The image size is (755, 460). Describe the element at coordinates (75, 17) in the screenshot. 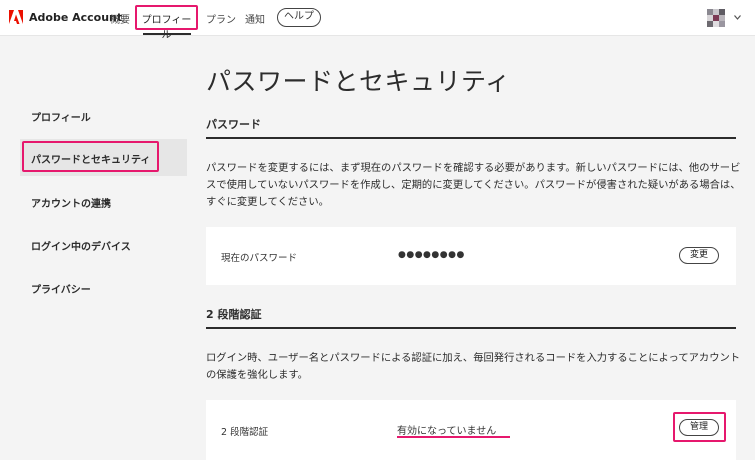

I see `brand-name: Adobe Account` at that location.